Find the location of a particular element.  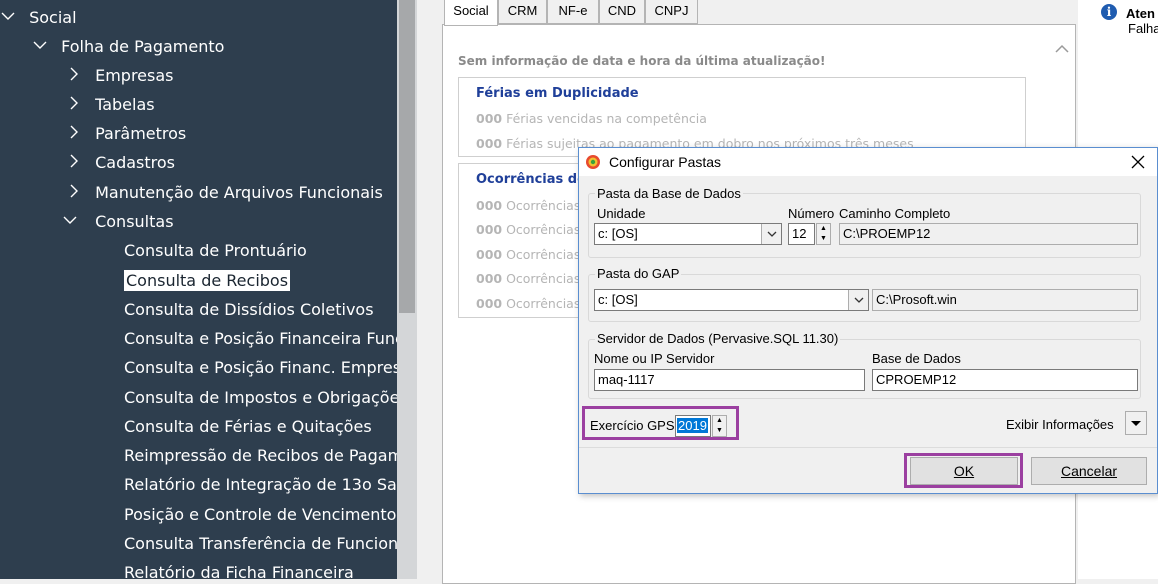

line-text: Férias vencidas na competência is located at coordinates (606, 118).